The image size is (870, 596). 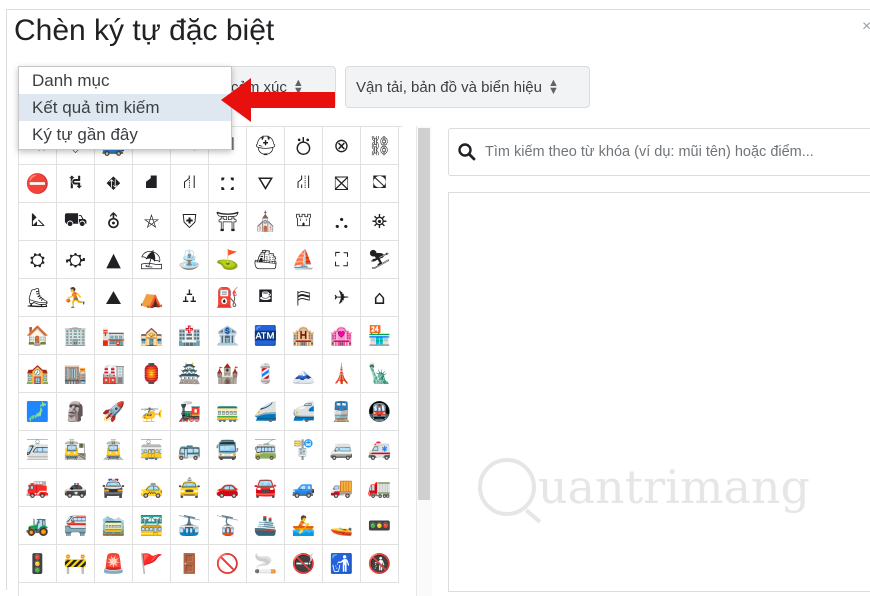 What do you see at coordinates (38, 260) in the screenshot?
I see `symbol-cell: ⛭` at bounding box center [38, 260].